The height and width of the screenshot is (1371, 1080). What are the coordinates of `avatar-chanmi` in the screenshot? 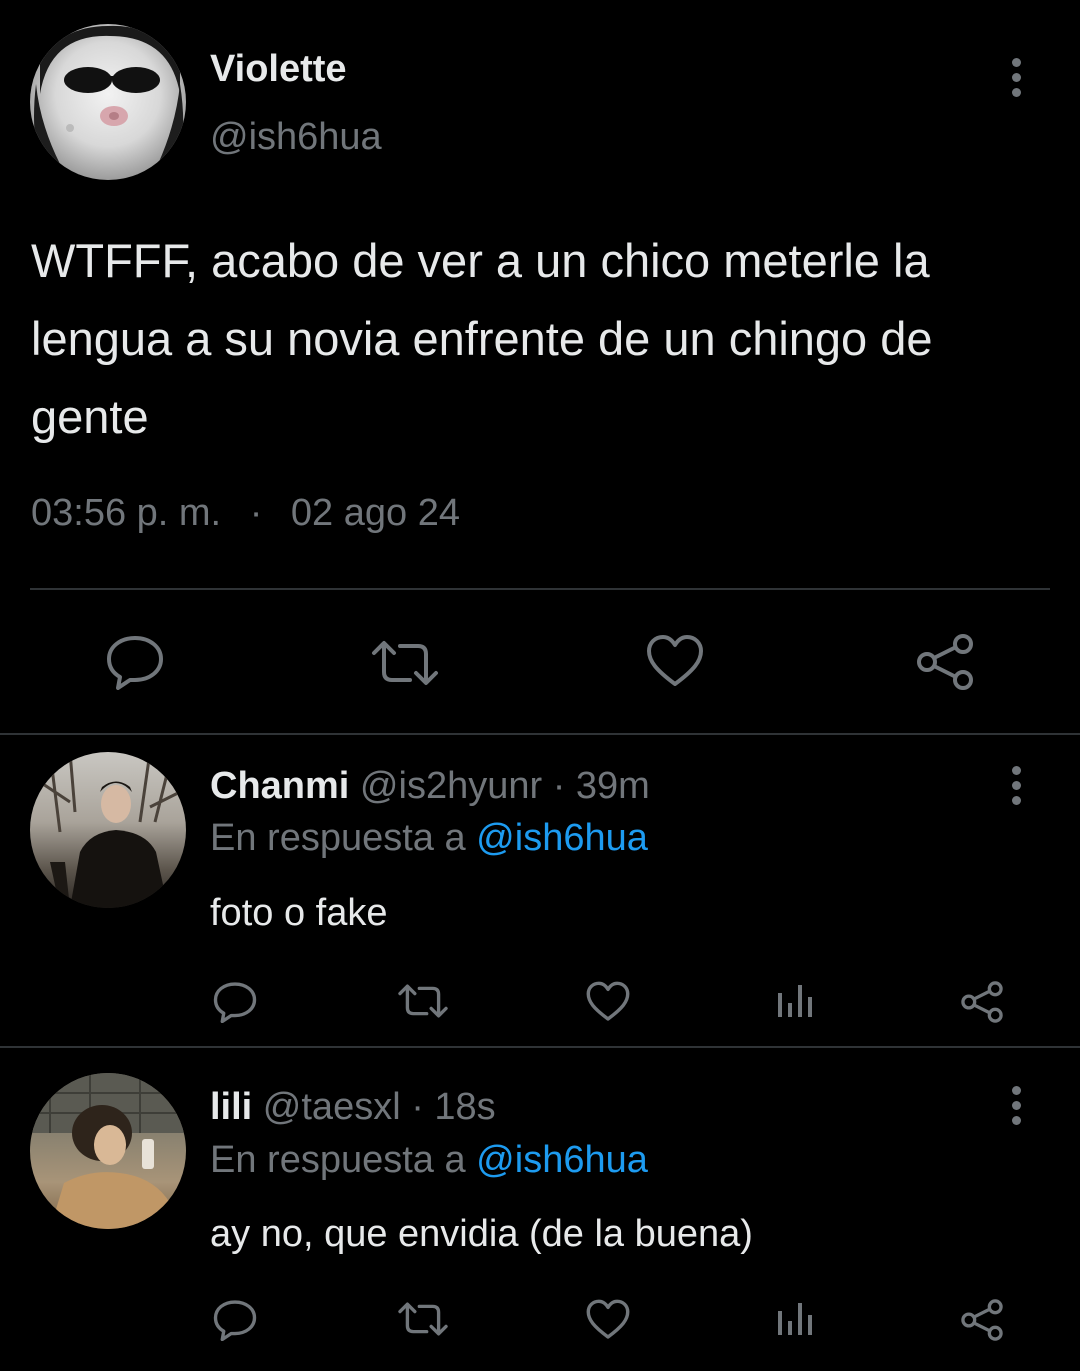 It's located at (108, 830).